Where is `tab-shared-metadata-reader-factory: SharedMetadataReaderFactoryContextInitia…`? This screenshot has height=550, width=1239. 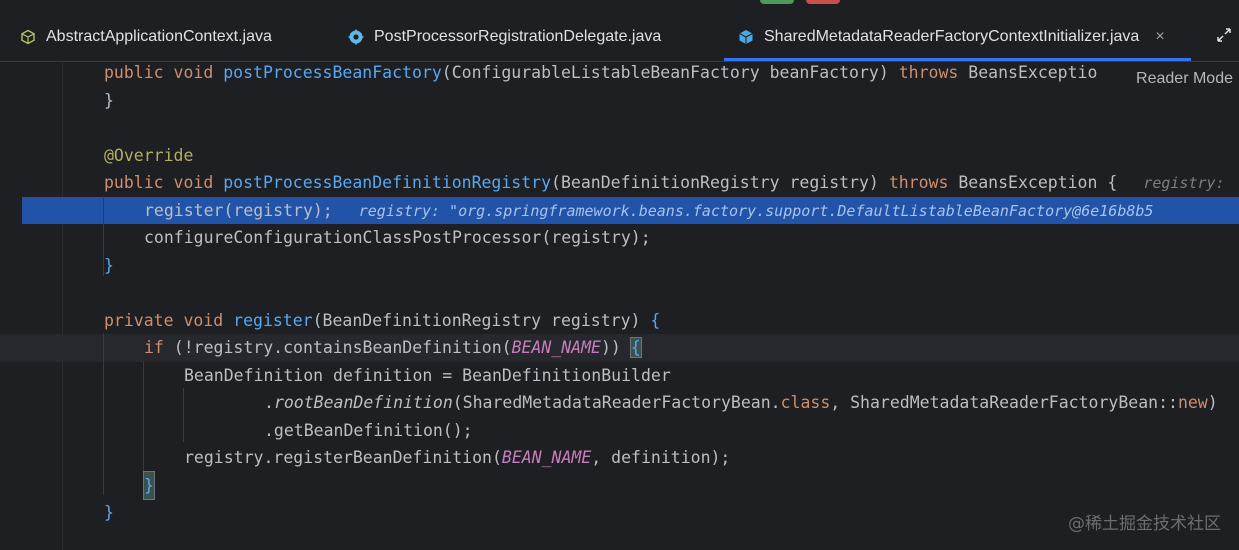 tab-shared-metadata-reader-factory: SharedMetadataReaderFactoryContextInitia… is located at coordinates (957, 37).